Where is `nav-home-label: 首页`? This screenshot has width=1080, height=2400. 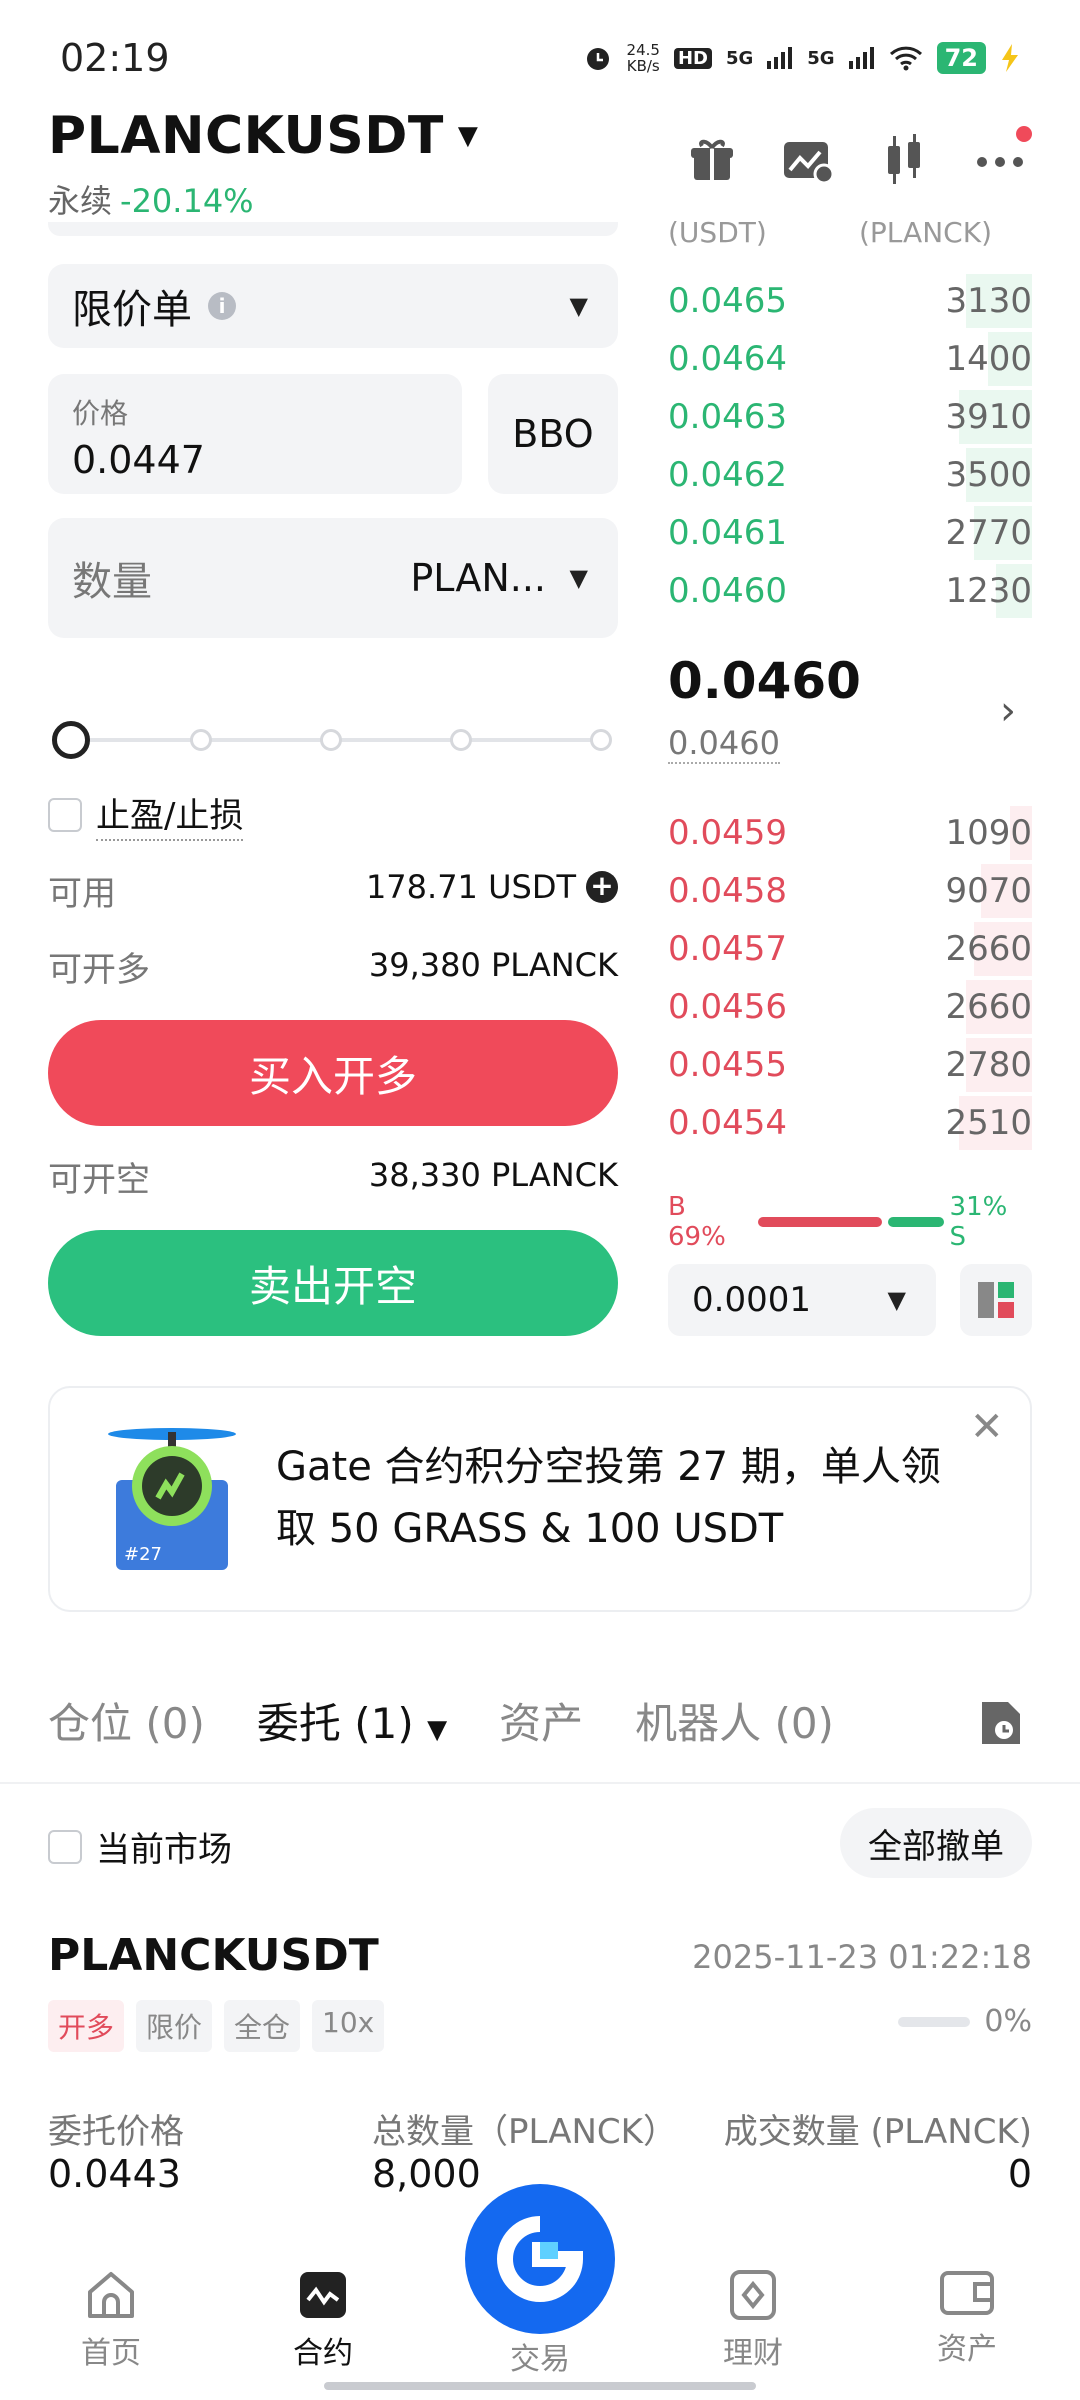 nav-home-label: 首页 is located at coordinates (111, 2353).